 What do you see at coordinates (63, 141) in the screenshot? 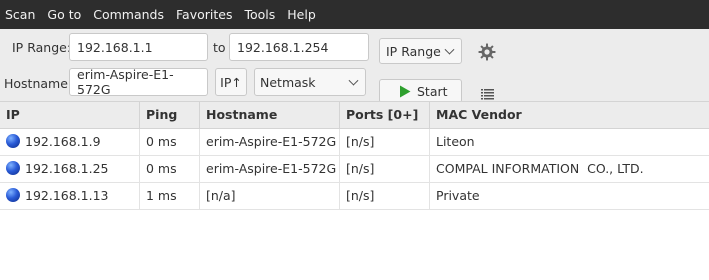
I see `cell-ip-text: 192.168.1.9` at bounding box center [63, 141].